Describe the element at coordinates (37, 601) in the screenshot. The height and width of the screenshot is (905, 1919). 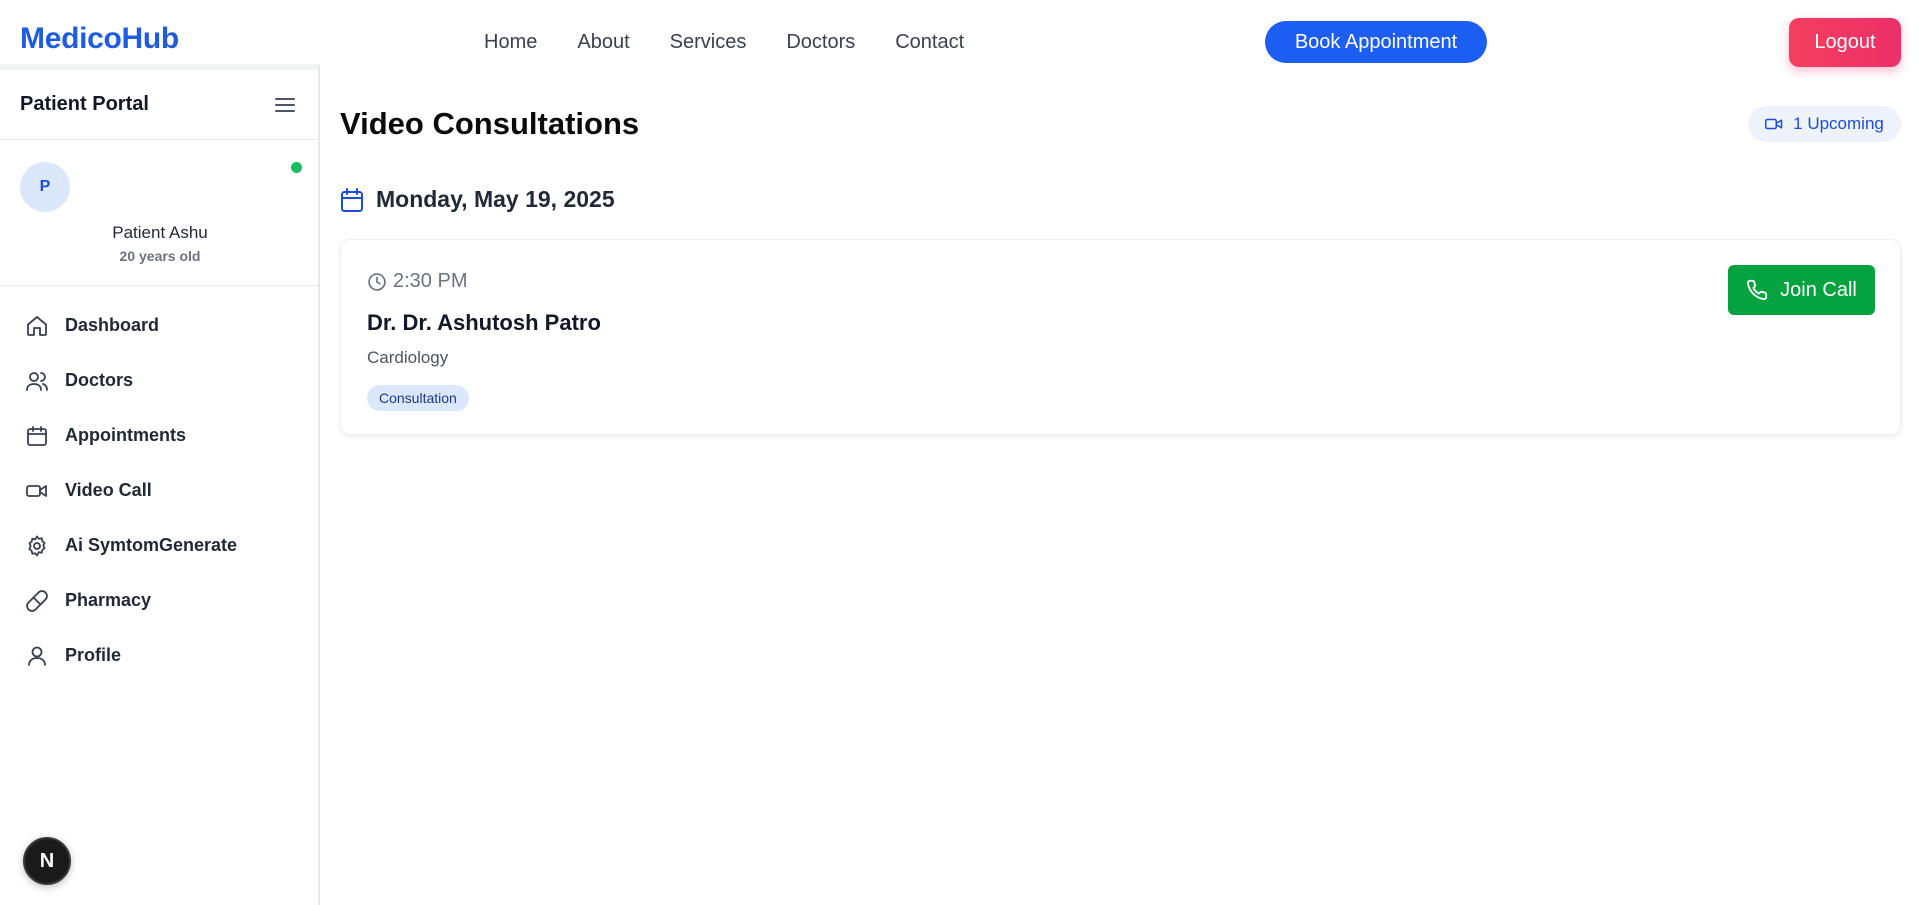
I see `pill-icon` at that location.